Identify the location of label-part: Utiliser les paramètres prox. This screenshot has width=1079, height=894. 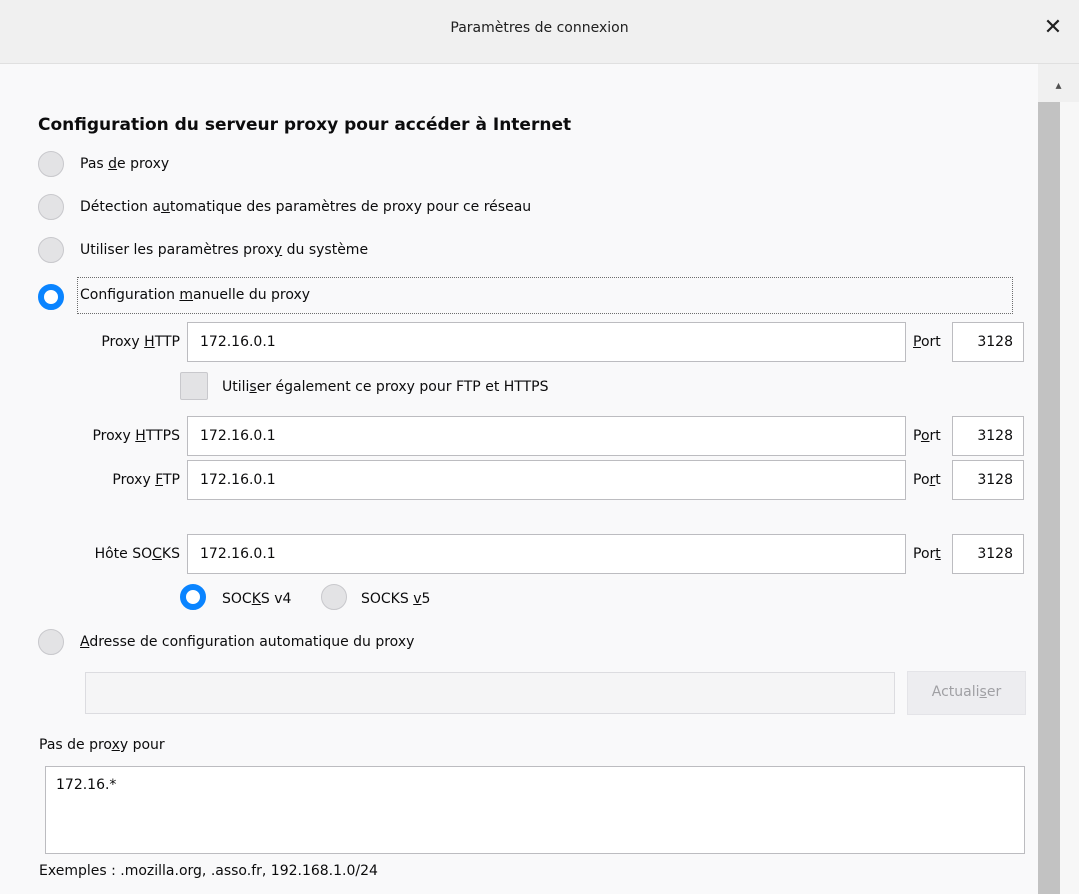
(177, 250).